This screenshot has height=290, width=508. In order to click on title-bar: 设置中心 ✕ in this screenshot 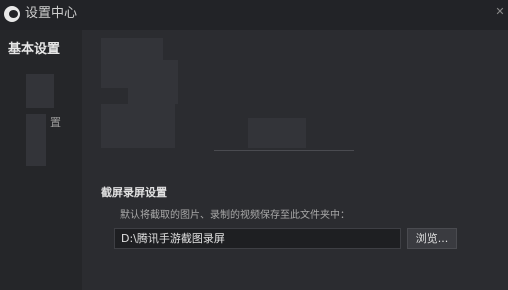, I will do `click(254, 15)`.